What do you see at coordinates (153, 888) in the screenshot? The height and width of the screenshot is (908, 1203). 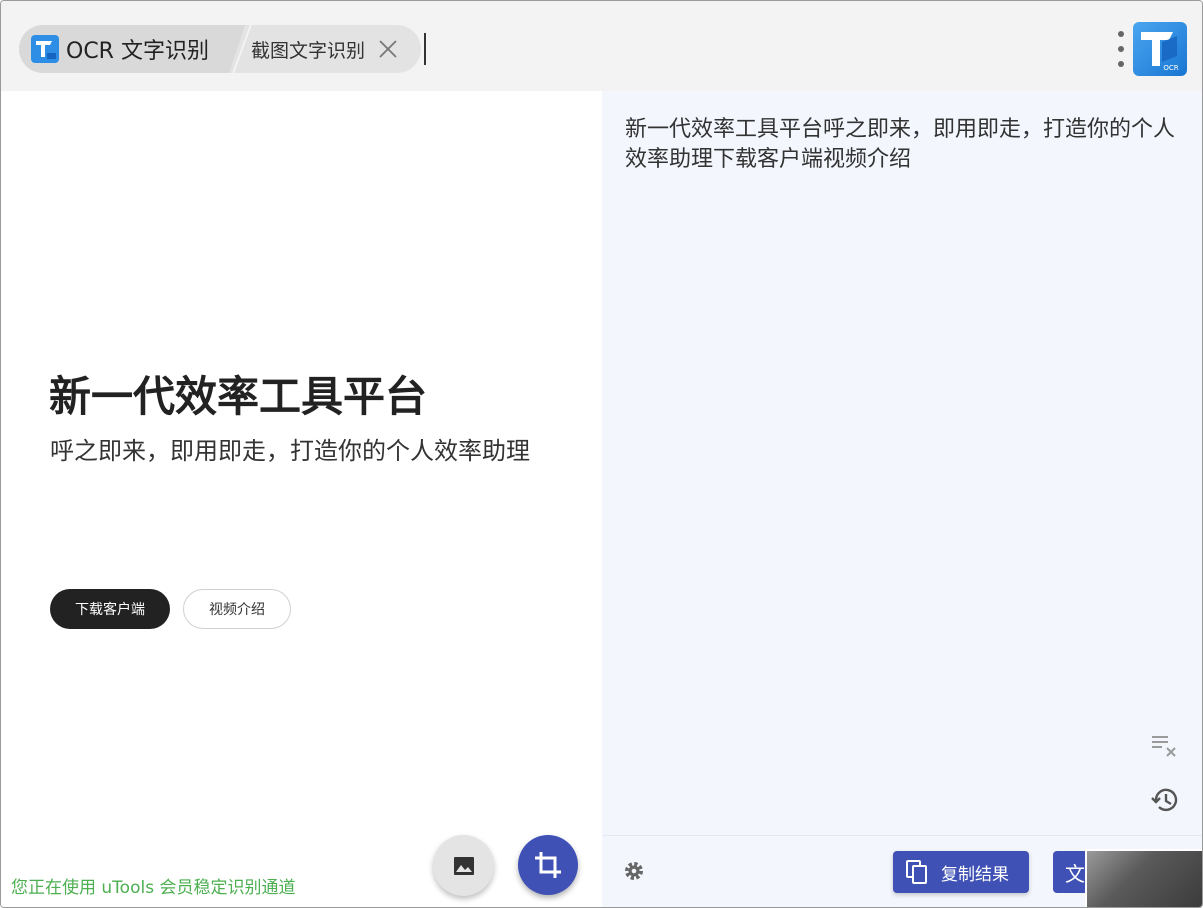 I see `status-message: 您正在使用 uTools 会员稳定识别通道` at bounding box center [153, 888].